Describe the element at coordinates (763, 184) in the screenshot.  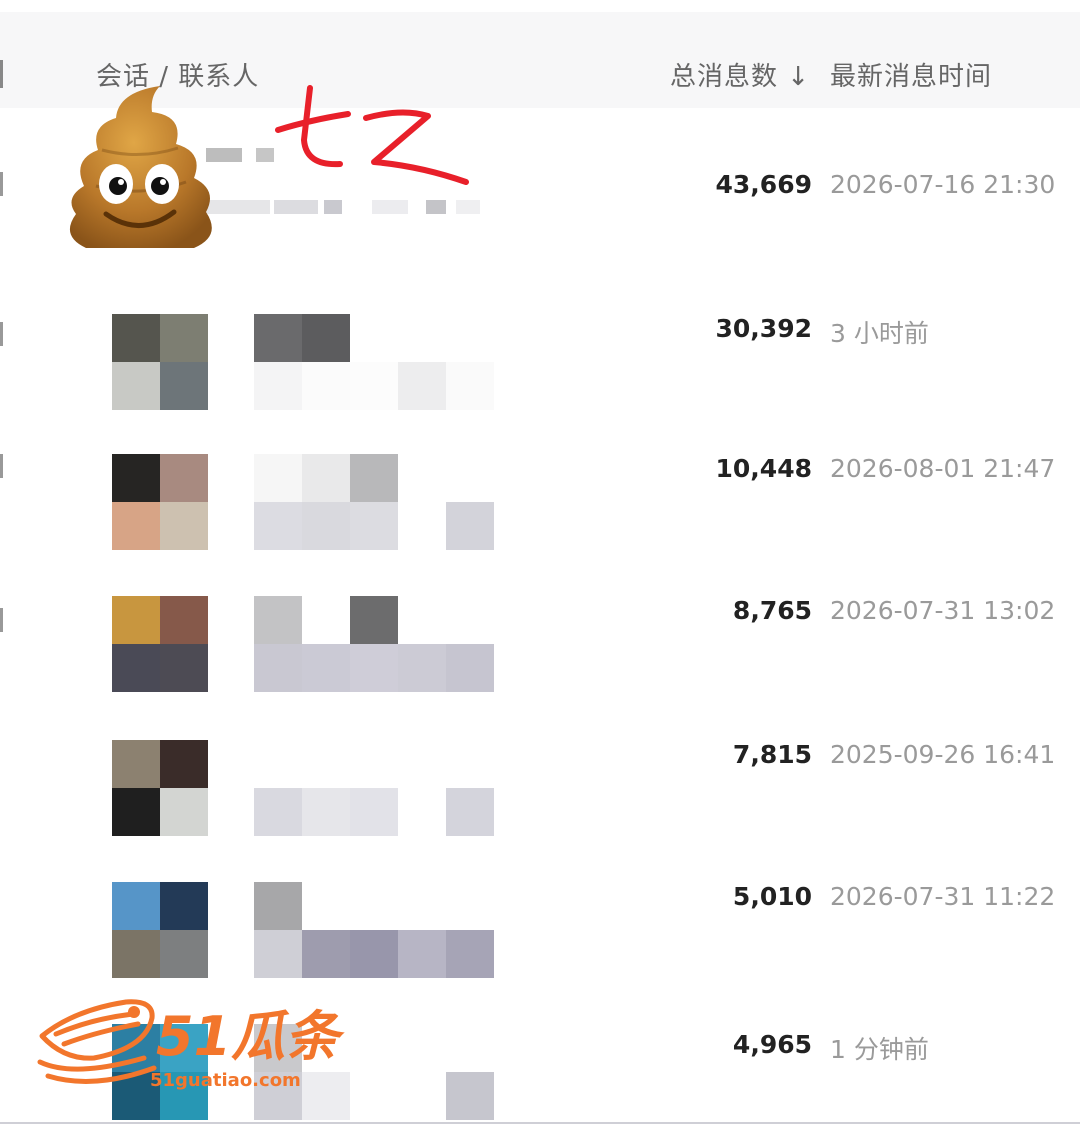
I see `message-count: 43,669` at that location.